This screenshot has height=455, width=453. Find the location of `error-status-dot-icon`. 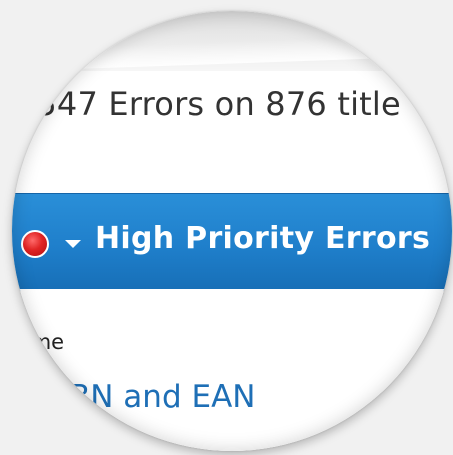

error-status-dot-icon is located at coordinates (35, 244).